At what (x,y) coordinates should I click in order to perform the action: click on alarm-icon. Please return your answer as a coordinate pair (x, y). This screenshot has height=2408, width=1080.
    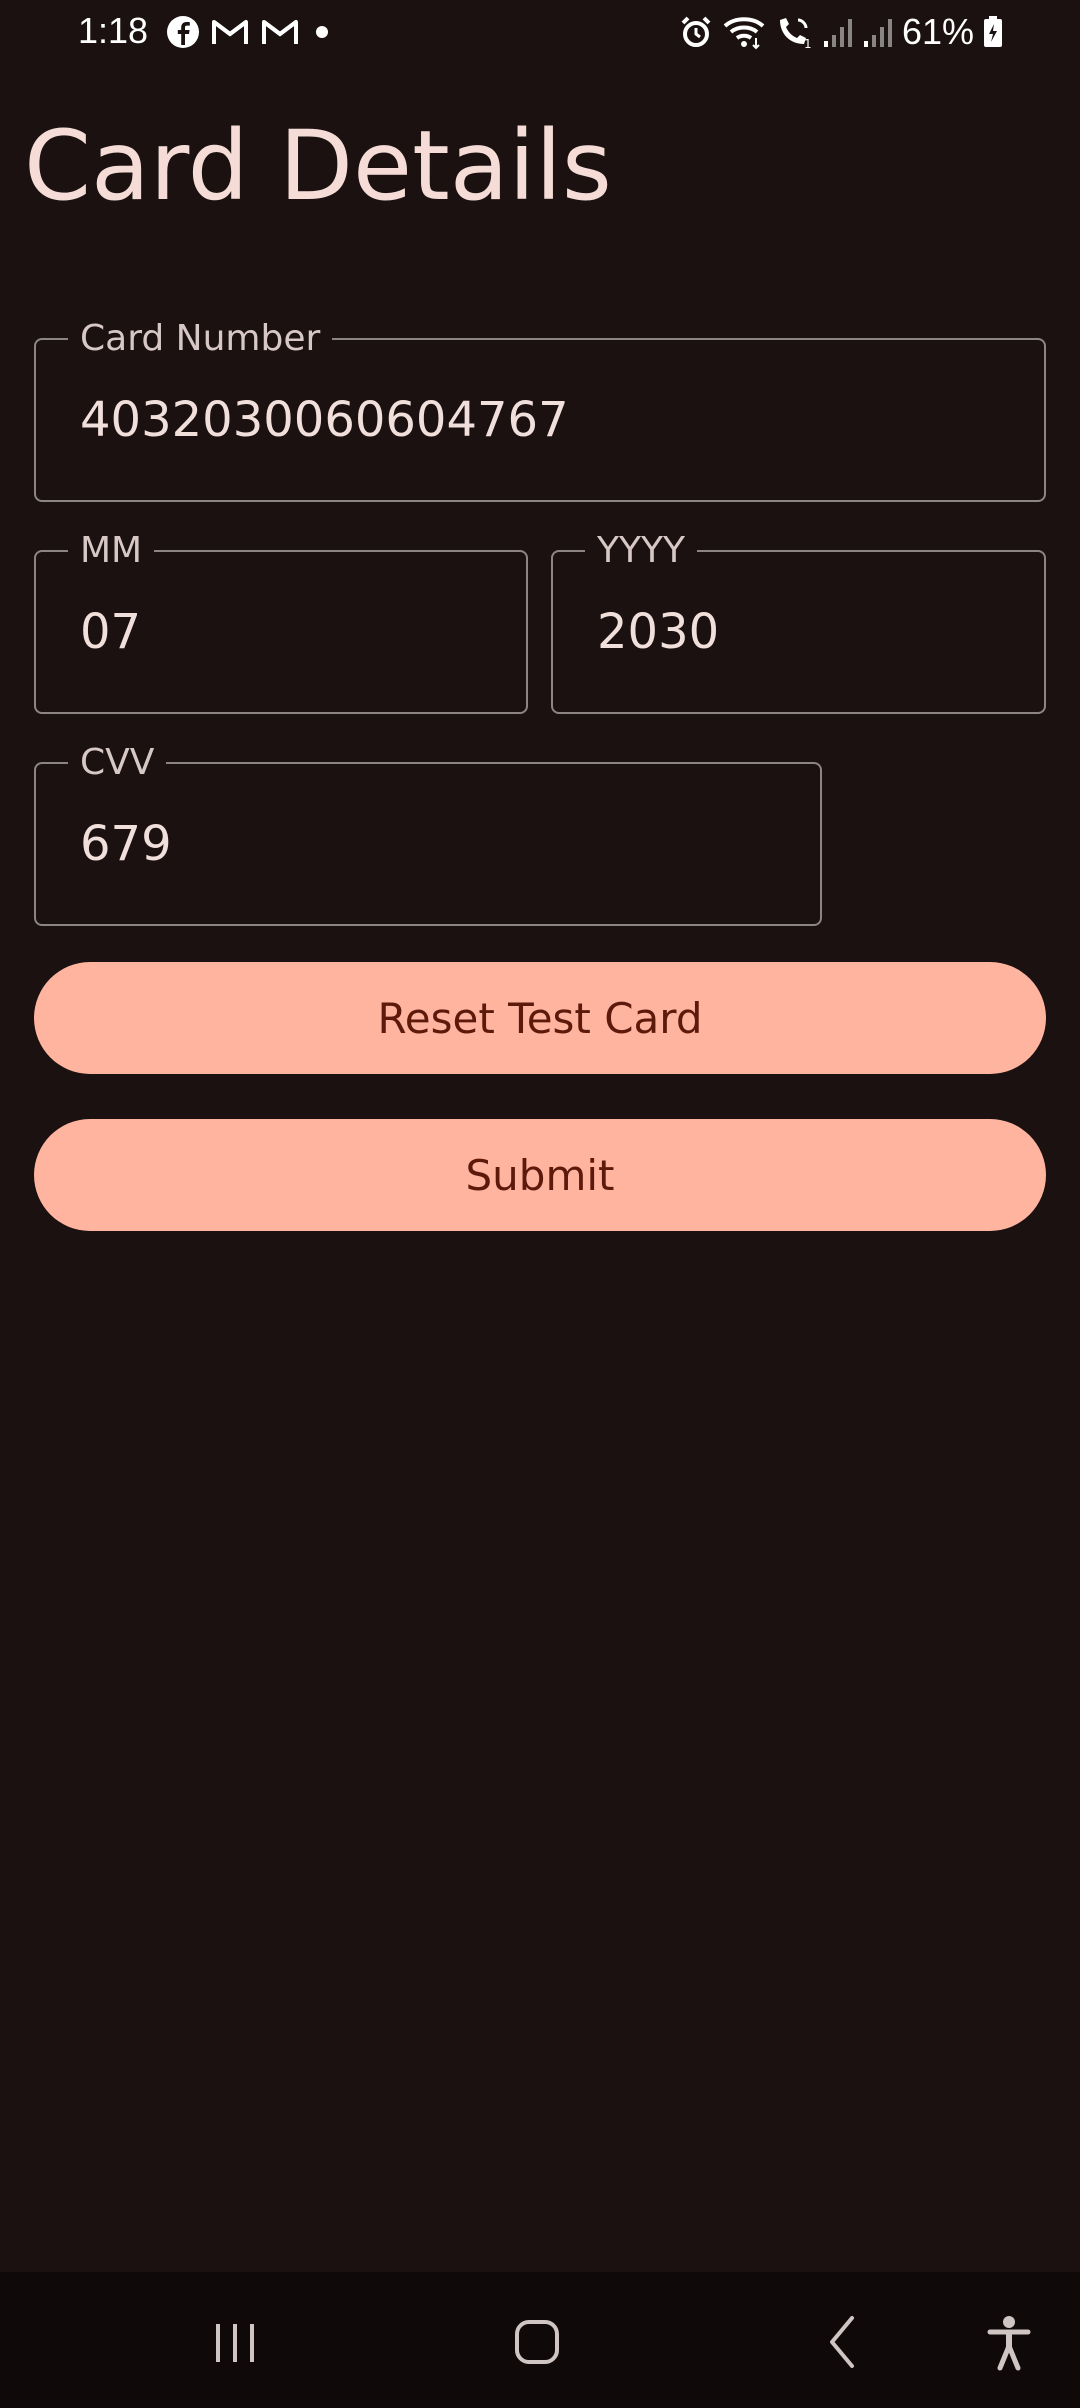
    Looking at the image, I should click on (696, 32).